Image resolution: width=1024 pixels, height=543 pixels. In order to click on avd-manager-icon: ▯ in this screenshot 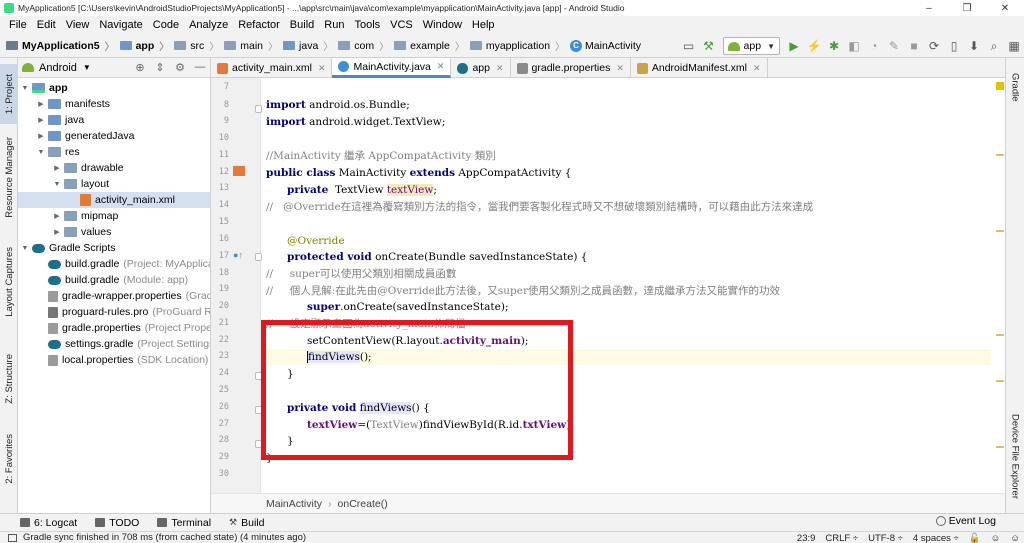, I will do `click(954, 46)`.